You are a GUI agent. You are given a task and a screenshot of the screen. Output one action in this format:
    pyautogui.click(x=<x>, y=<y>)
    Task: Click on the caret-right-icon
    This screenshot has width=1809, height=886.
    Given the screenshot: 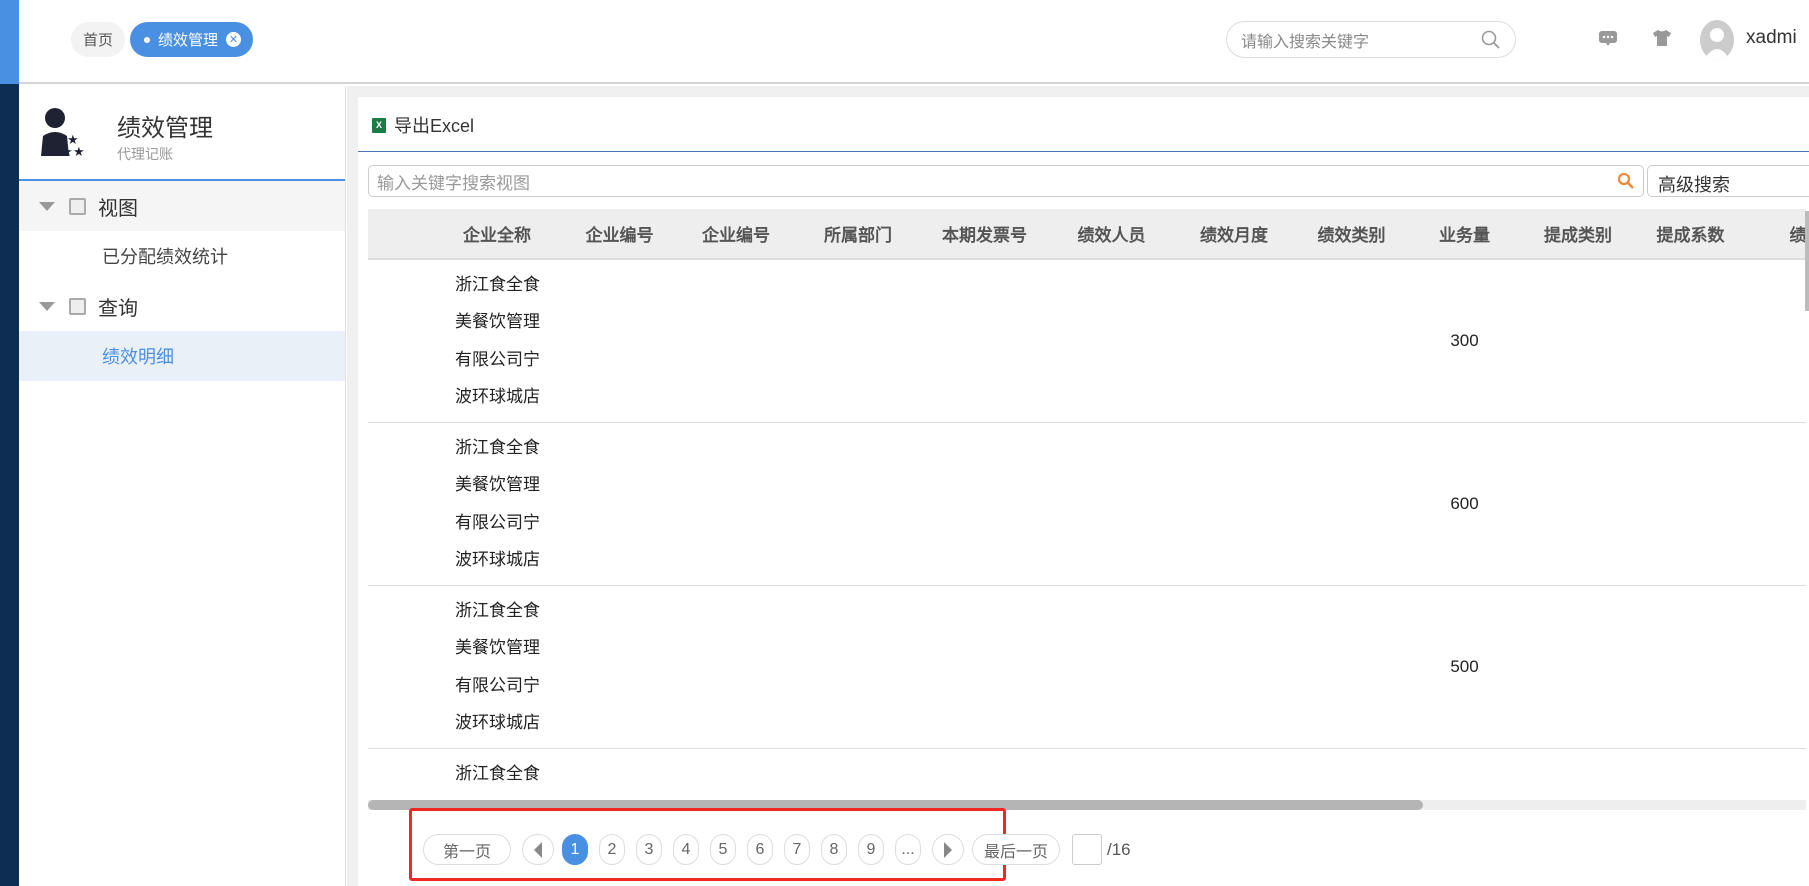 What is the action you would take?
    pyautogui.click(x=948, y=849)
    